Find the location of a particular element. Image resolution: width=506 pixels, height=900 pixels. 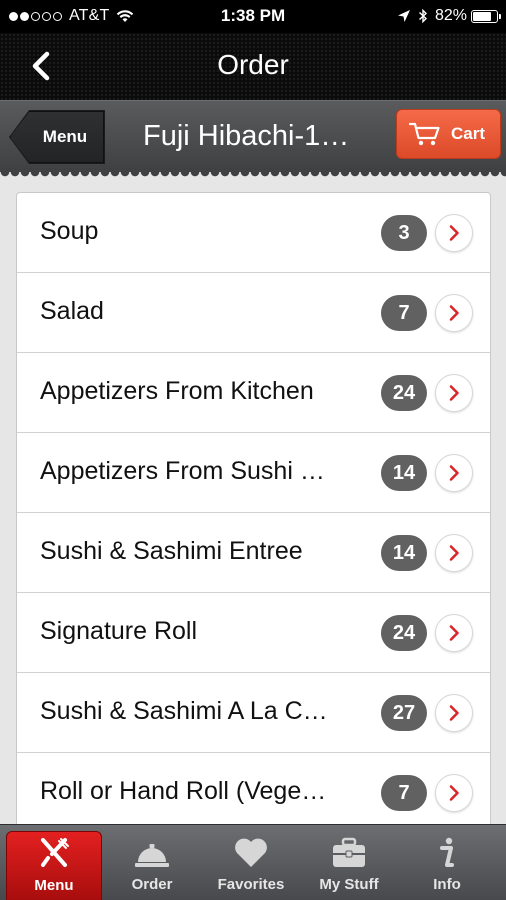

menu-back-button: Menu is located at coordinates (57, 137).